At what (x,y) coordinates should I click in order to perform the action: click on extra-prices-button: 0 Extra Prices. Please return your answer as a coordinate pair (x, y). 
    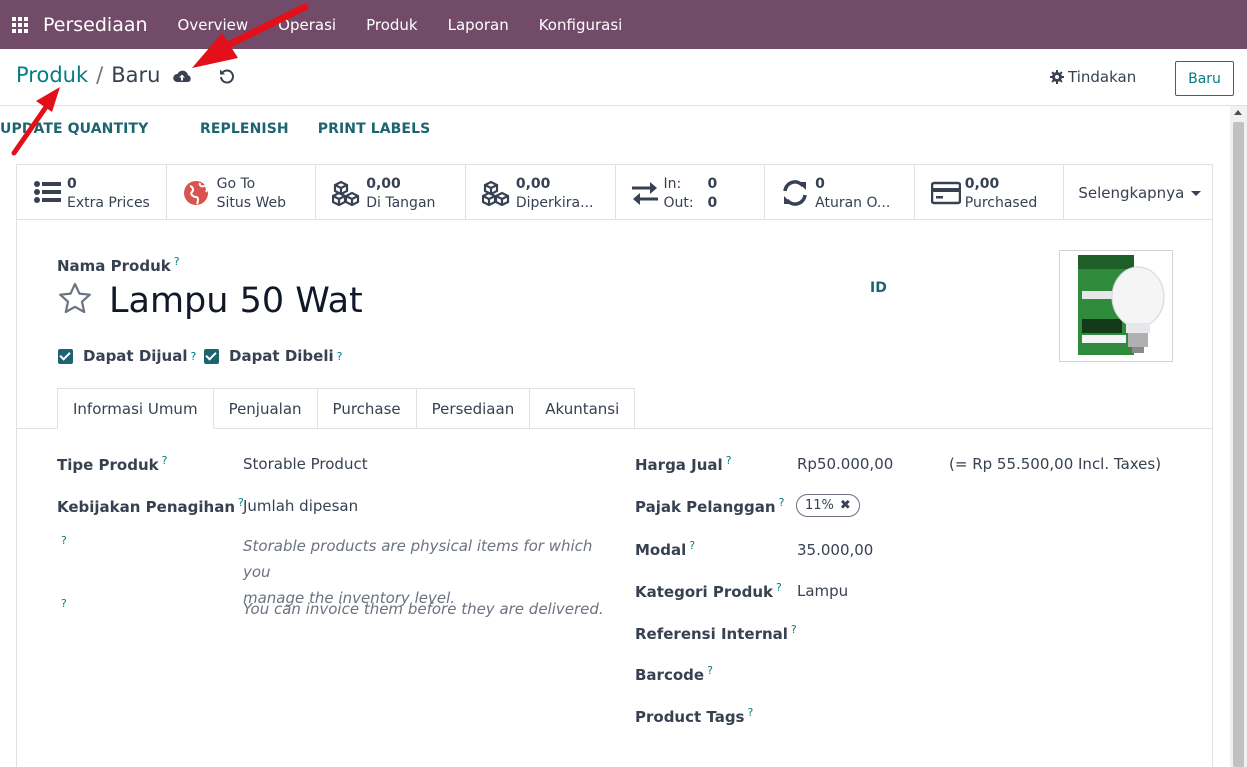
    Looking at the image, I should click on (92, 192).